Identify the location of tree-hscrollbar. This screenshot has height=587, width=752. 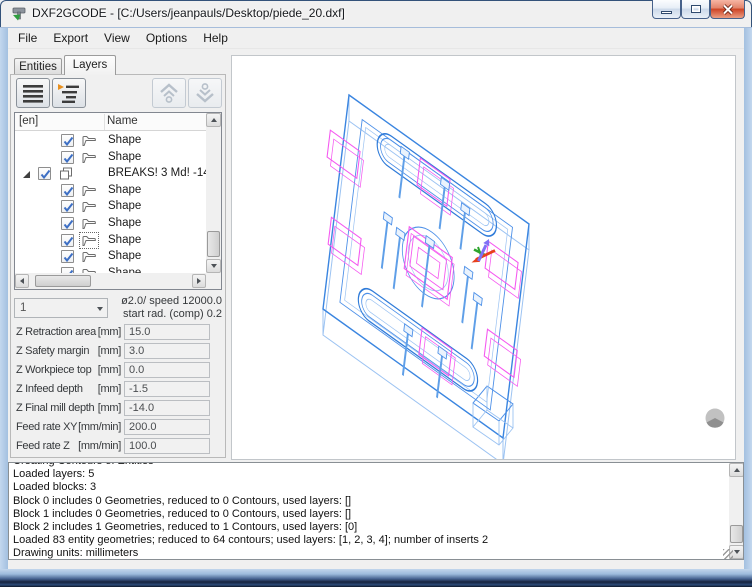
(110, 281).